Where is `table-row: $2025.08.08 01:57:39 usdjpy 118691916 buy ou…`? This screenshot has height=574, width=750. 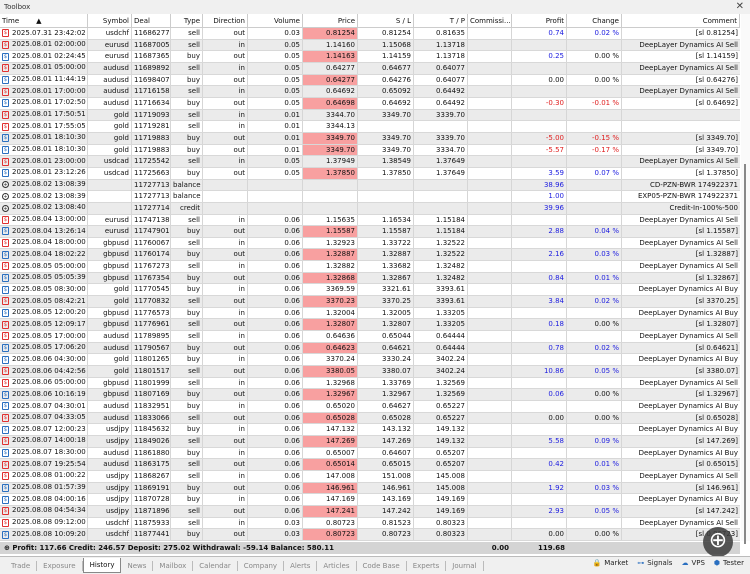
table-row: $2025.08.08 01:57:39 usdjpy 118691916 buy ou… is located at coordinates (370, 488).